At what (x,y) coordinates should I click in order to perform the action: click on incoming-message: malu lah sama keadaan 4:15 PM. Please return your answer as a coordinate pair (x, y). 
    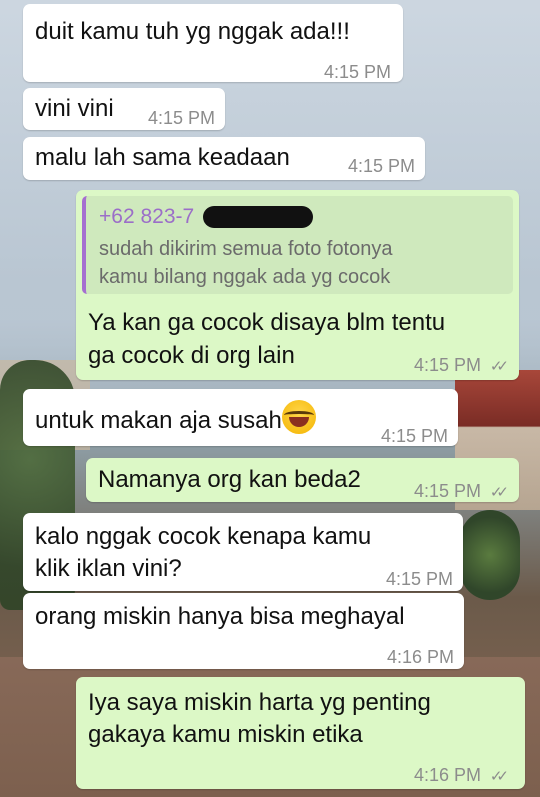
    Looking at the image, I should click on (224, 158).